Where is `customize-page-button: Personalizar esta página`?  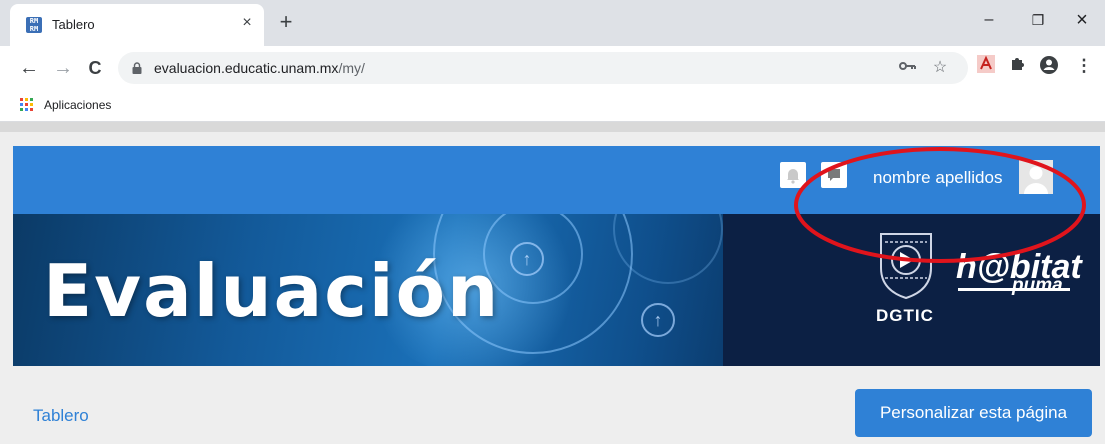
customize-page-button: Personalizar esta página is located at coordinates (973, 413).